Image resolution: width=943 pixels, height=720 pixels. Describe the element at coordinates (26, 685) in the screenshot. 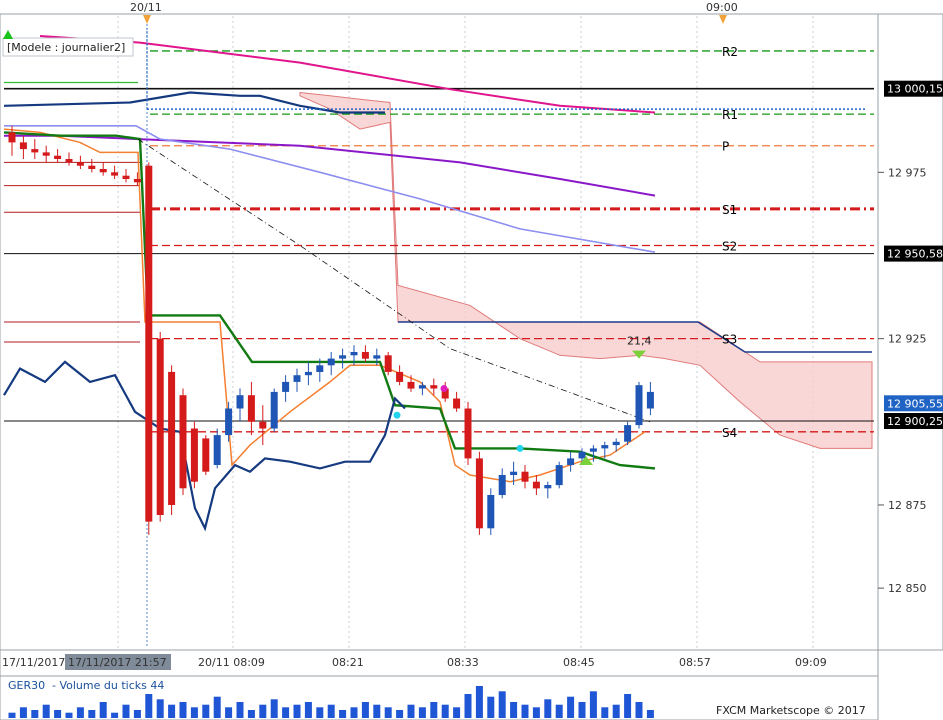

I see `volume-title: GER30` at that location.